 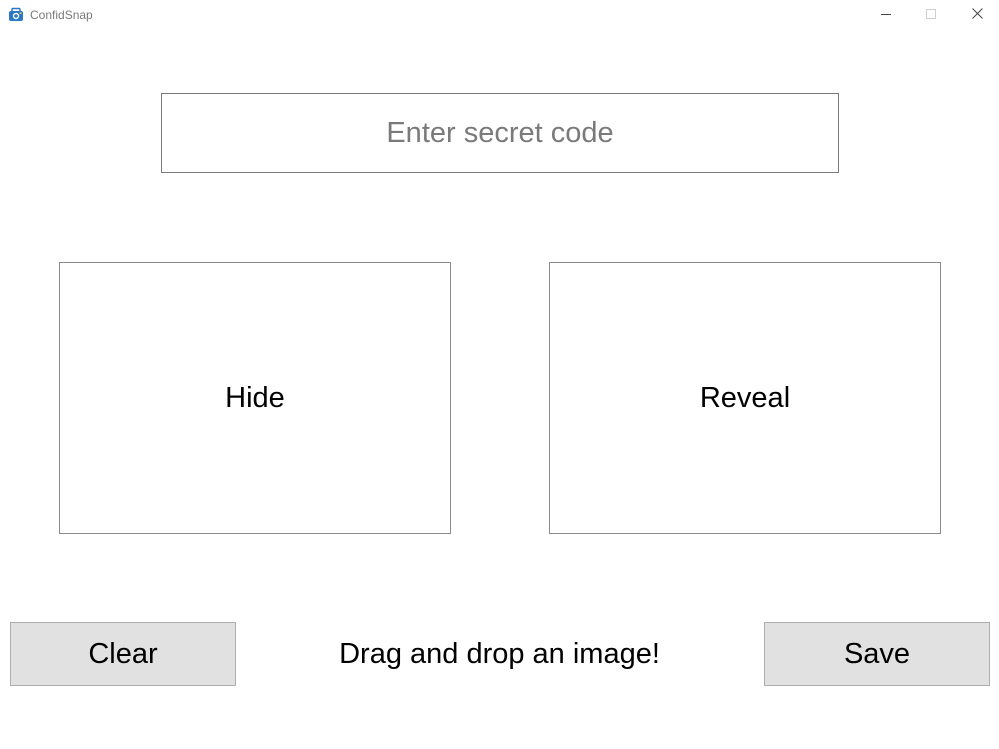 I want to click on drop-hint-text: Drag and drop an image!, so click(x=499, y=653).